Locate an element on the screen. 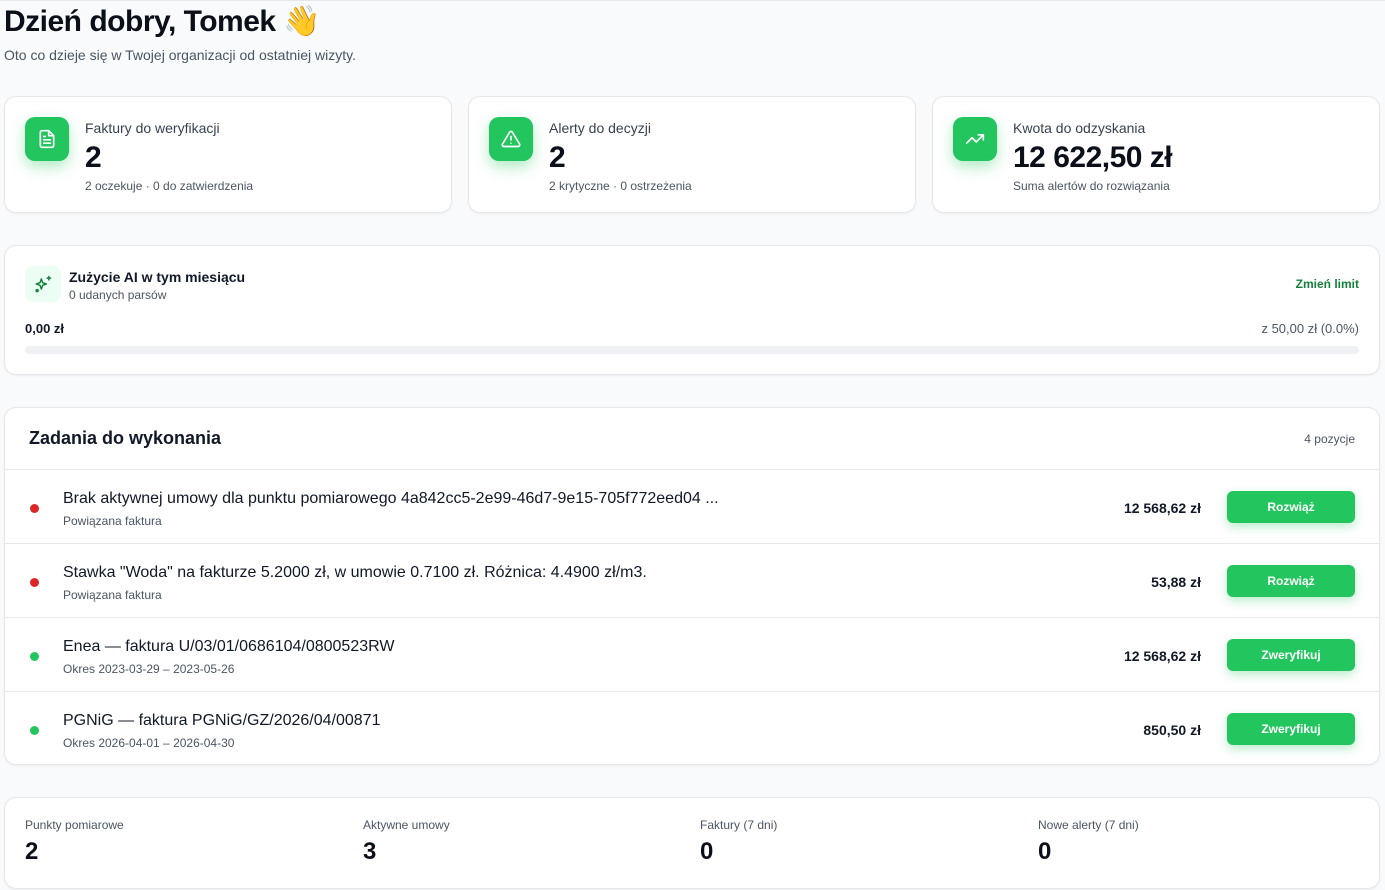 This screenshot has width=1385, height=890. stat-value: 12 622,50 zł is located at coordinates (1093, 157).